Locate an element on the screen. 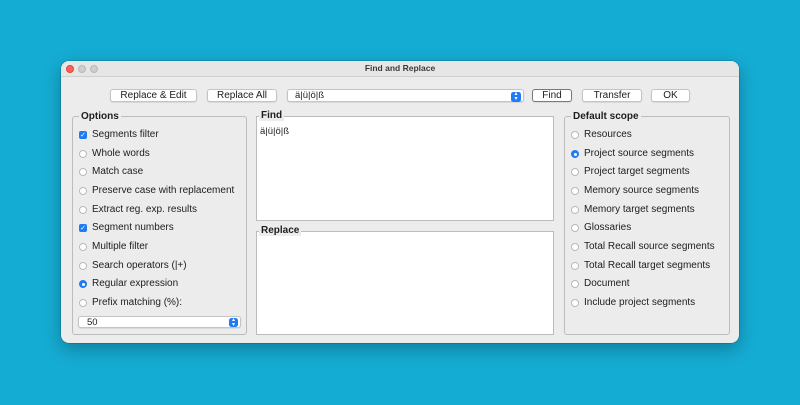  options-title: Options is located at coordinates (100, 116).